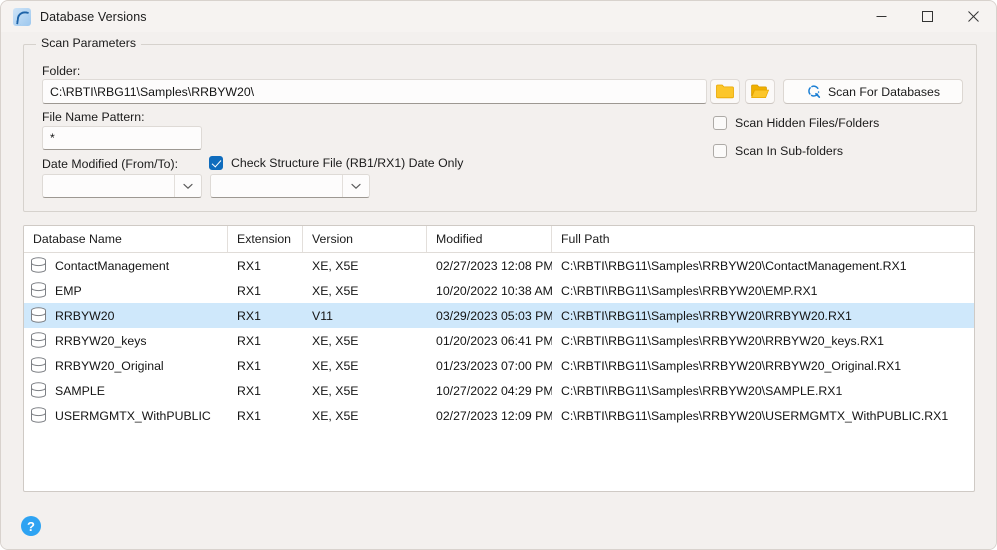 The width and height of the screenshot is (997, 550). I want to click on cell-name: EMP, so click(126, 290).